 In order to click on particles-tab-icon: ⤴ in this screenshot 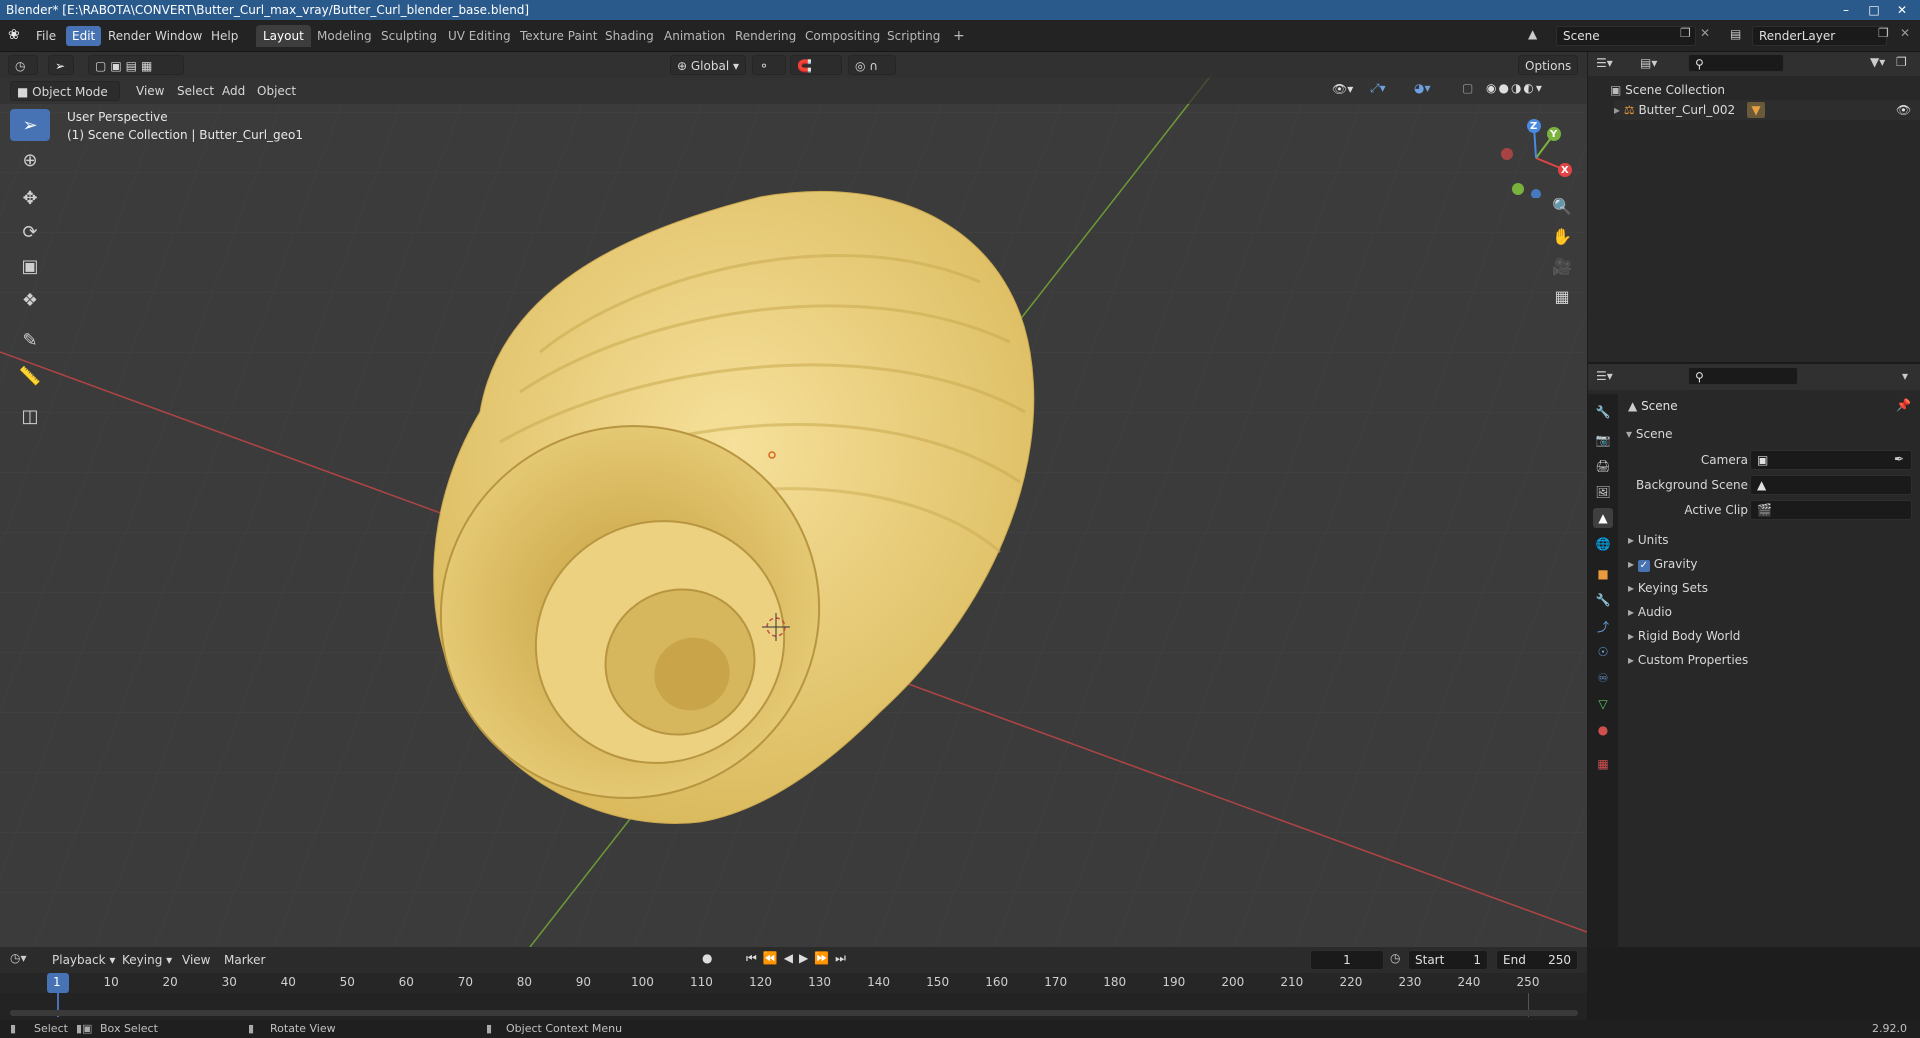, I will do `click(1603, 626)`.